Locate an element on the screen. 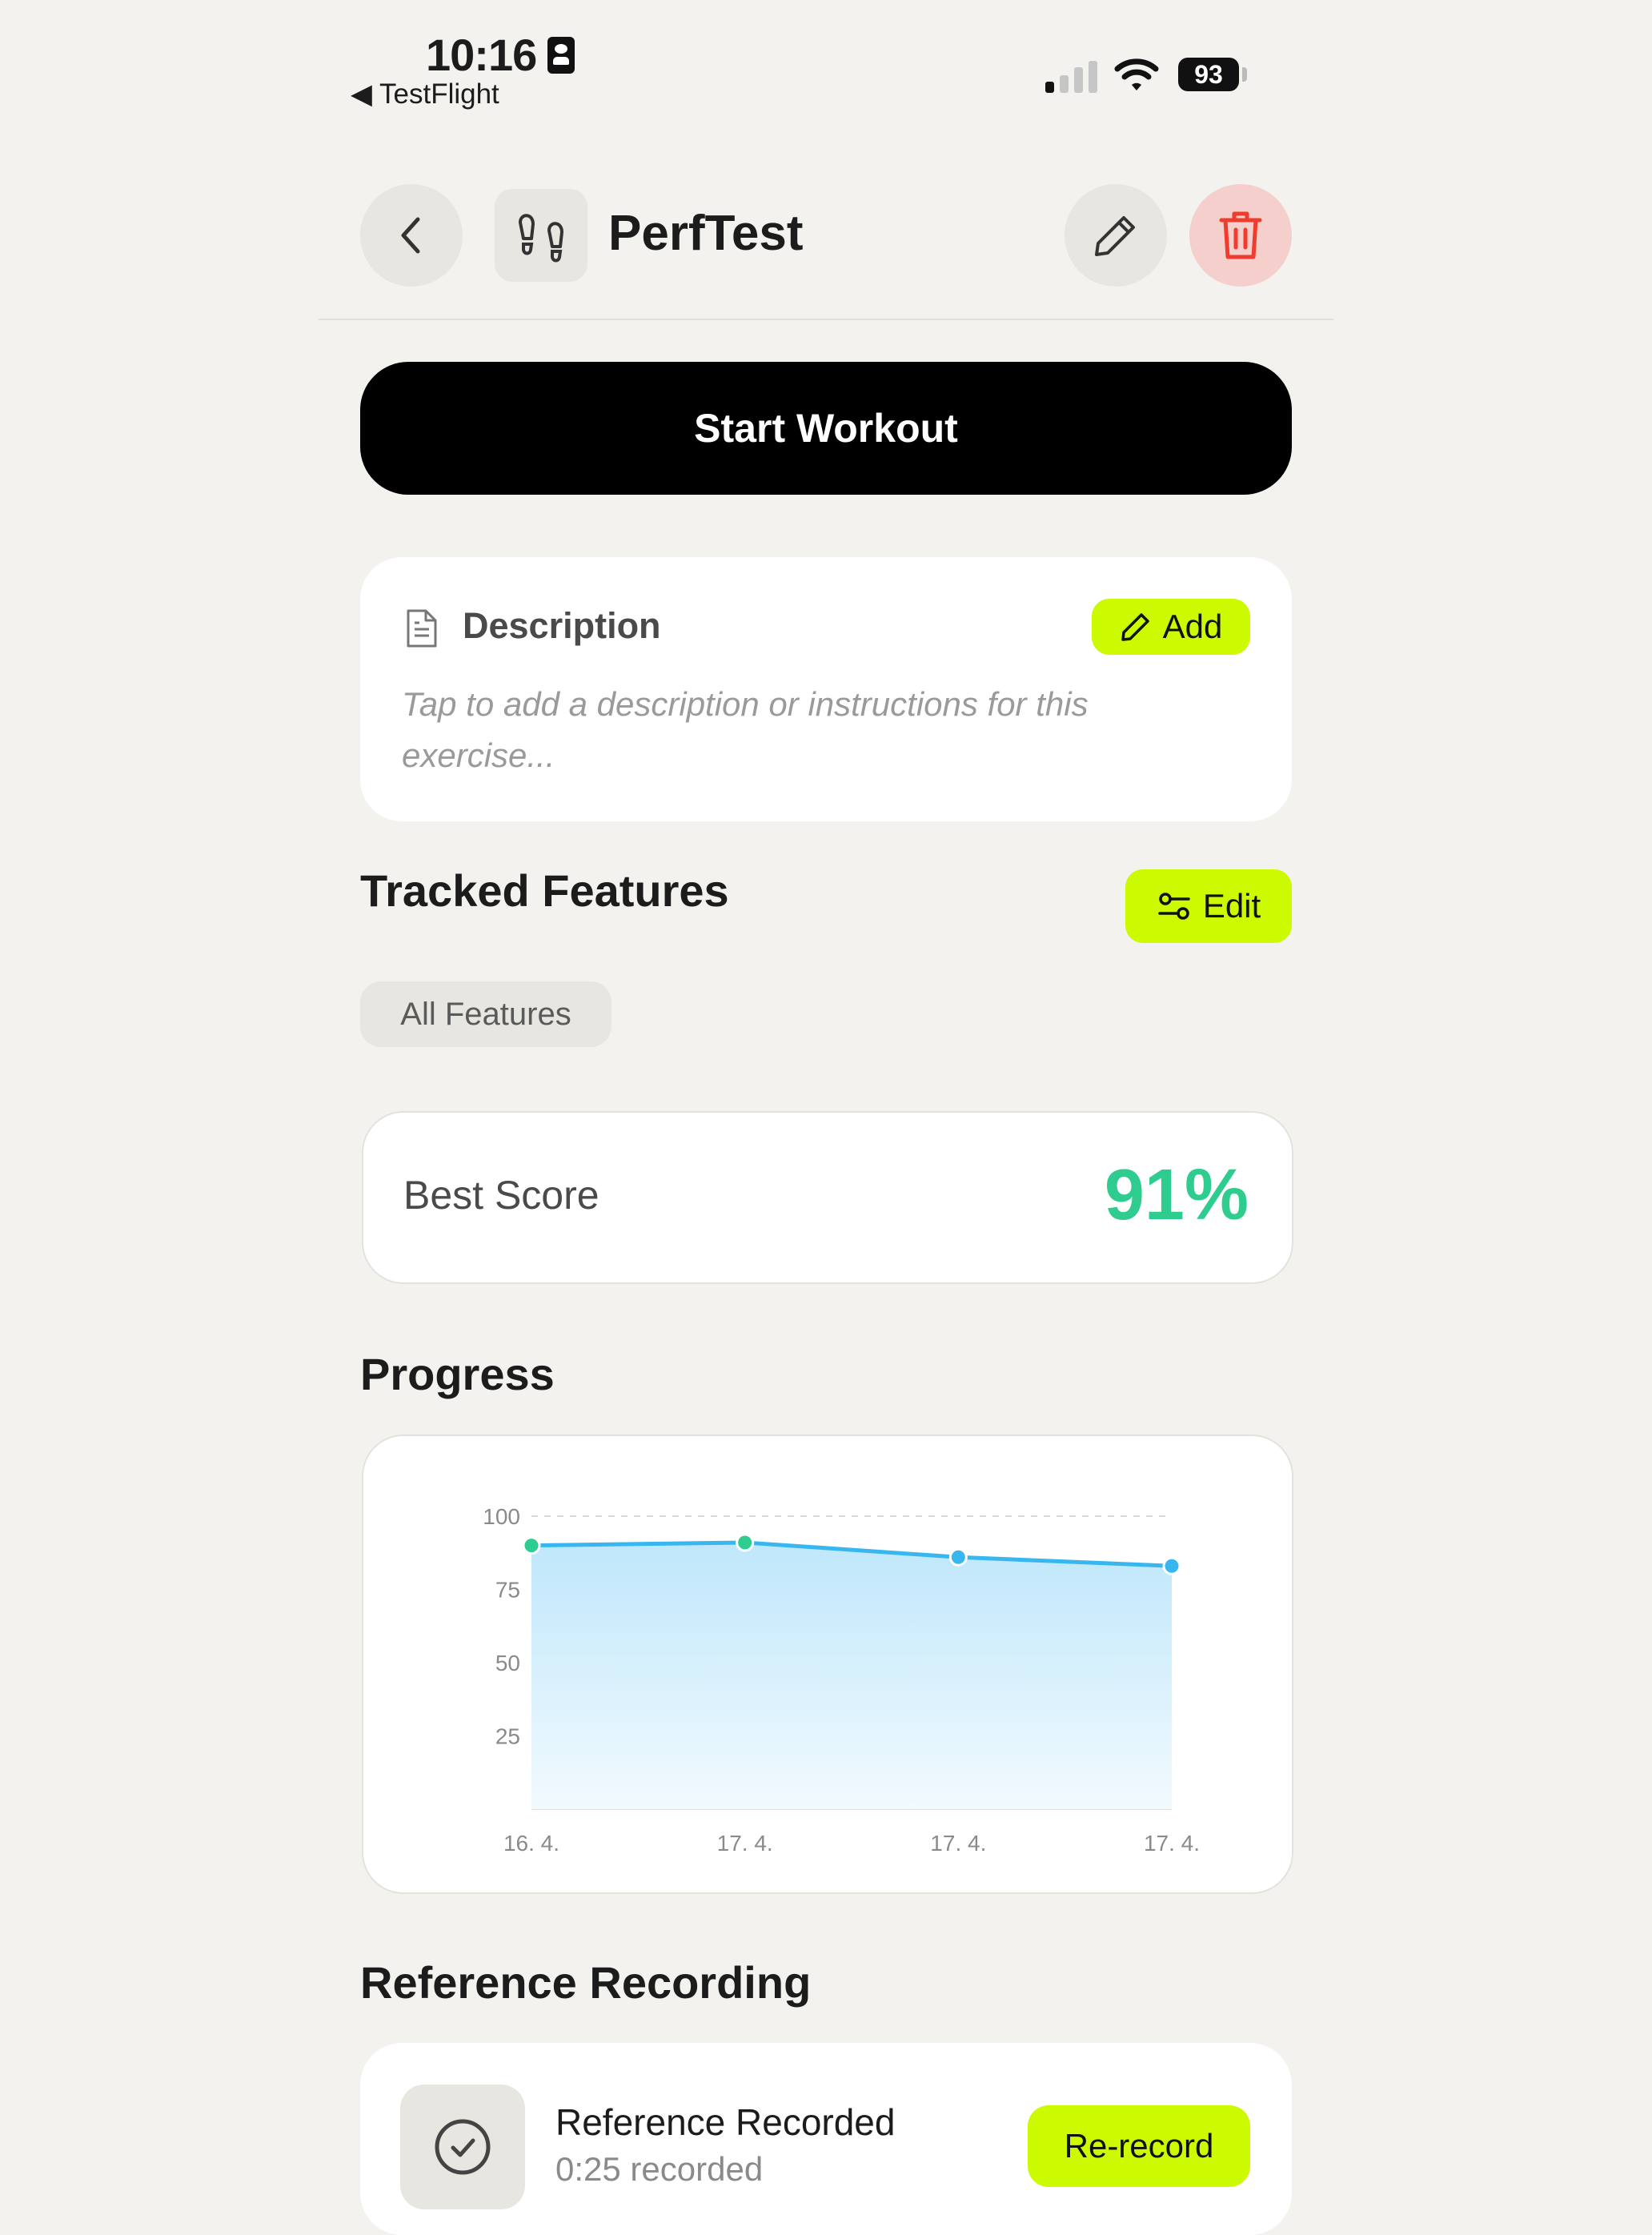 Image resolution: width=1652 pixels, height=2235 pixels. check-circle-icon is located at coordinates (463, 2147).